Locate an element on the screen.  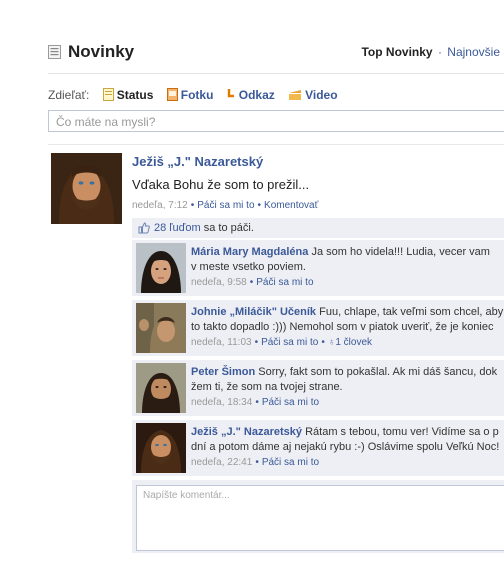
thumbs-up-icon is located at coordinates (144, 228).